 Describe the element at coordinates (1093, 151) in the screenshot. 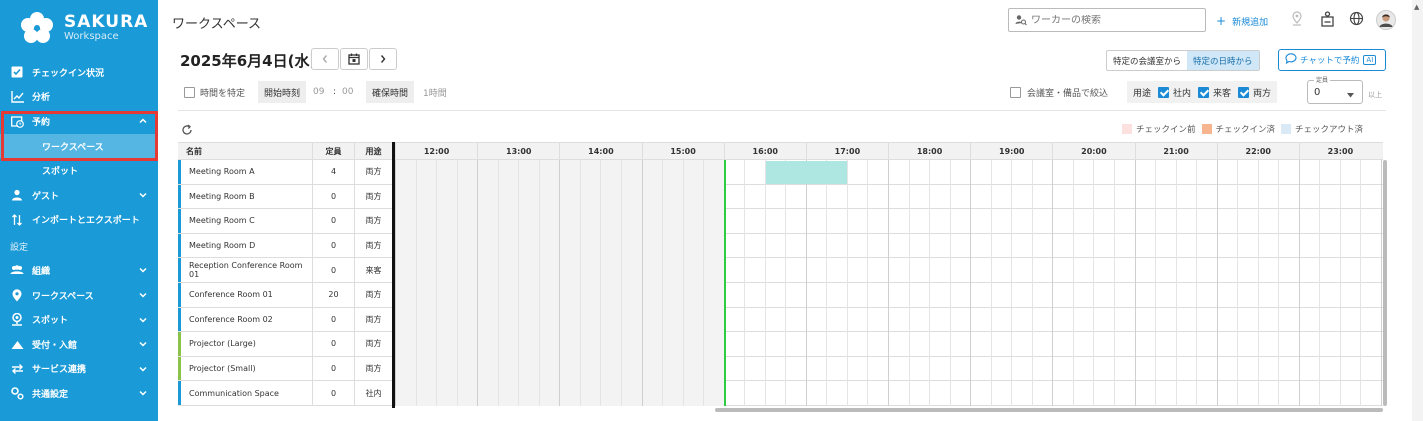

I see `hour-header: 20:00` at that location.